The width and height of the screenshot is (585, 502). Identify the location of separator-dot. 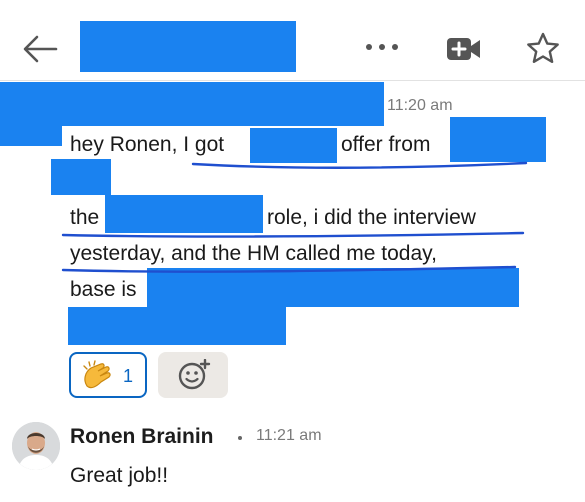
(240, 438).